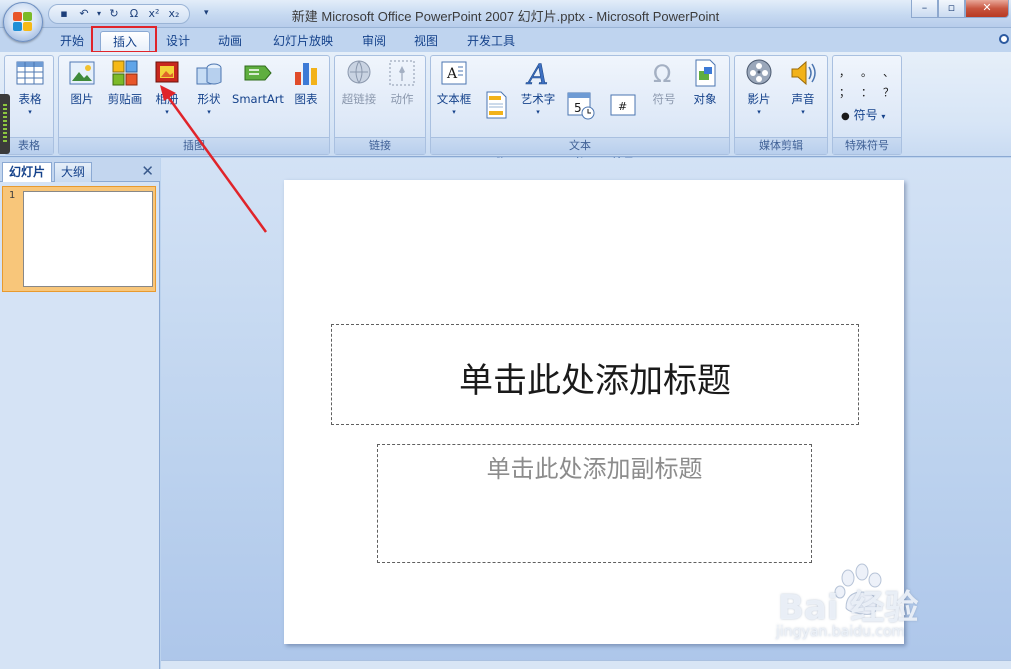  What do you see at coordinates (867, 105) in the screenshot?
I see `group-special-symbols: ， 。 、 ； ： ？ ● 符号 ▾ 特殊符号` at bounding box center [867, 105].